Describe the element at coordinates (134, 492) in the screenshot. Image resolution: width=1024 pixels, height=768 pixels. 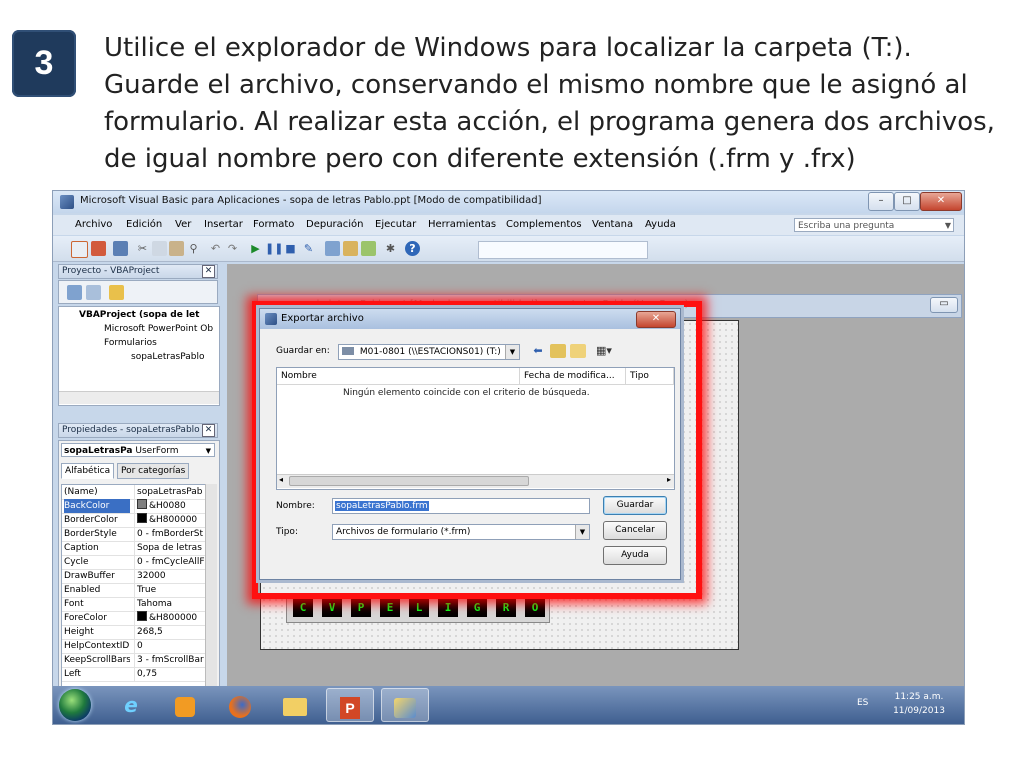
I see `property-row: (Name) sopaLetrasPab` at that location.